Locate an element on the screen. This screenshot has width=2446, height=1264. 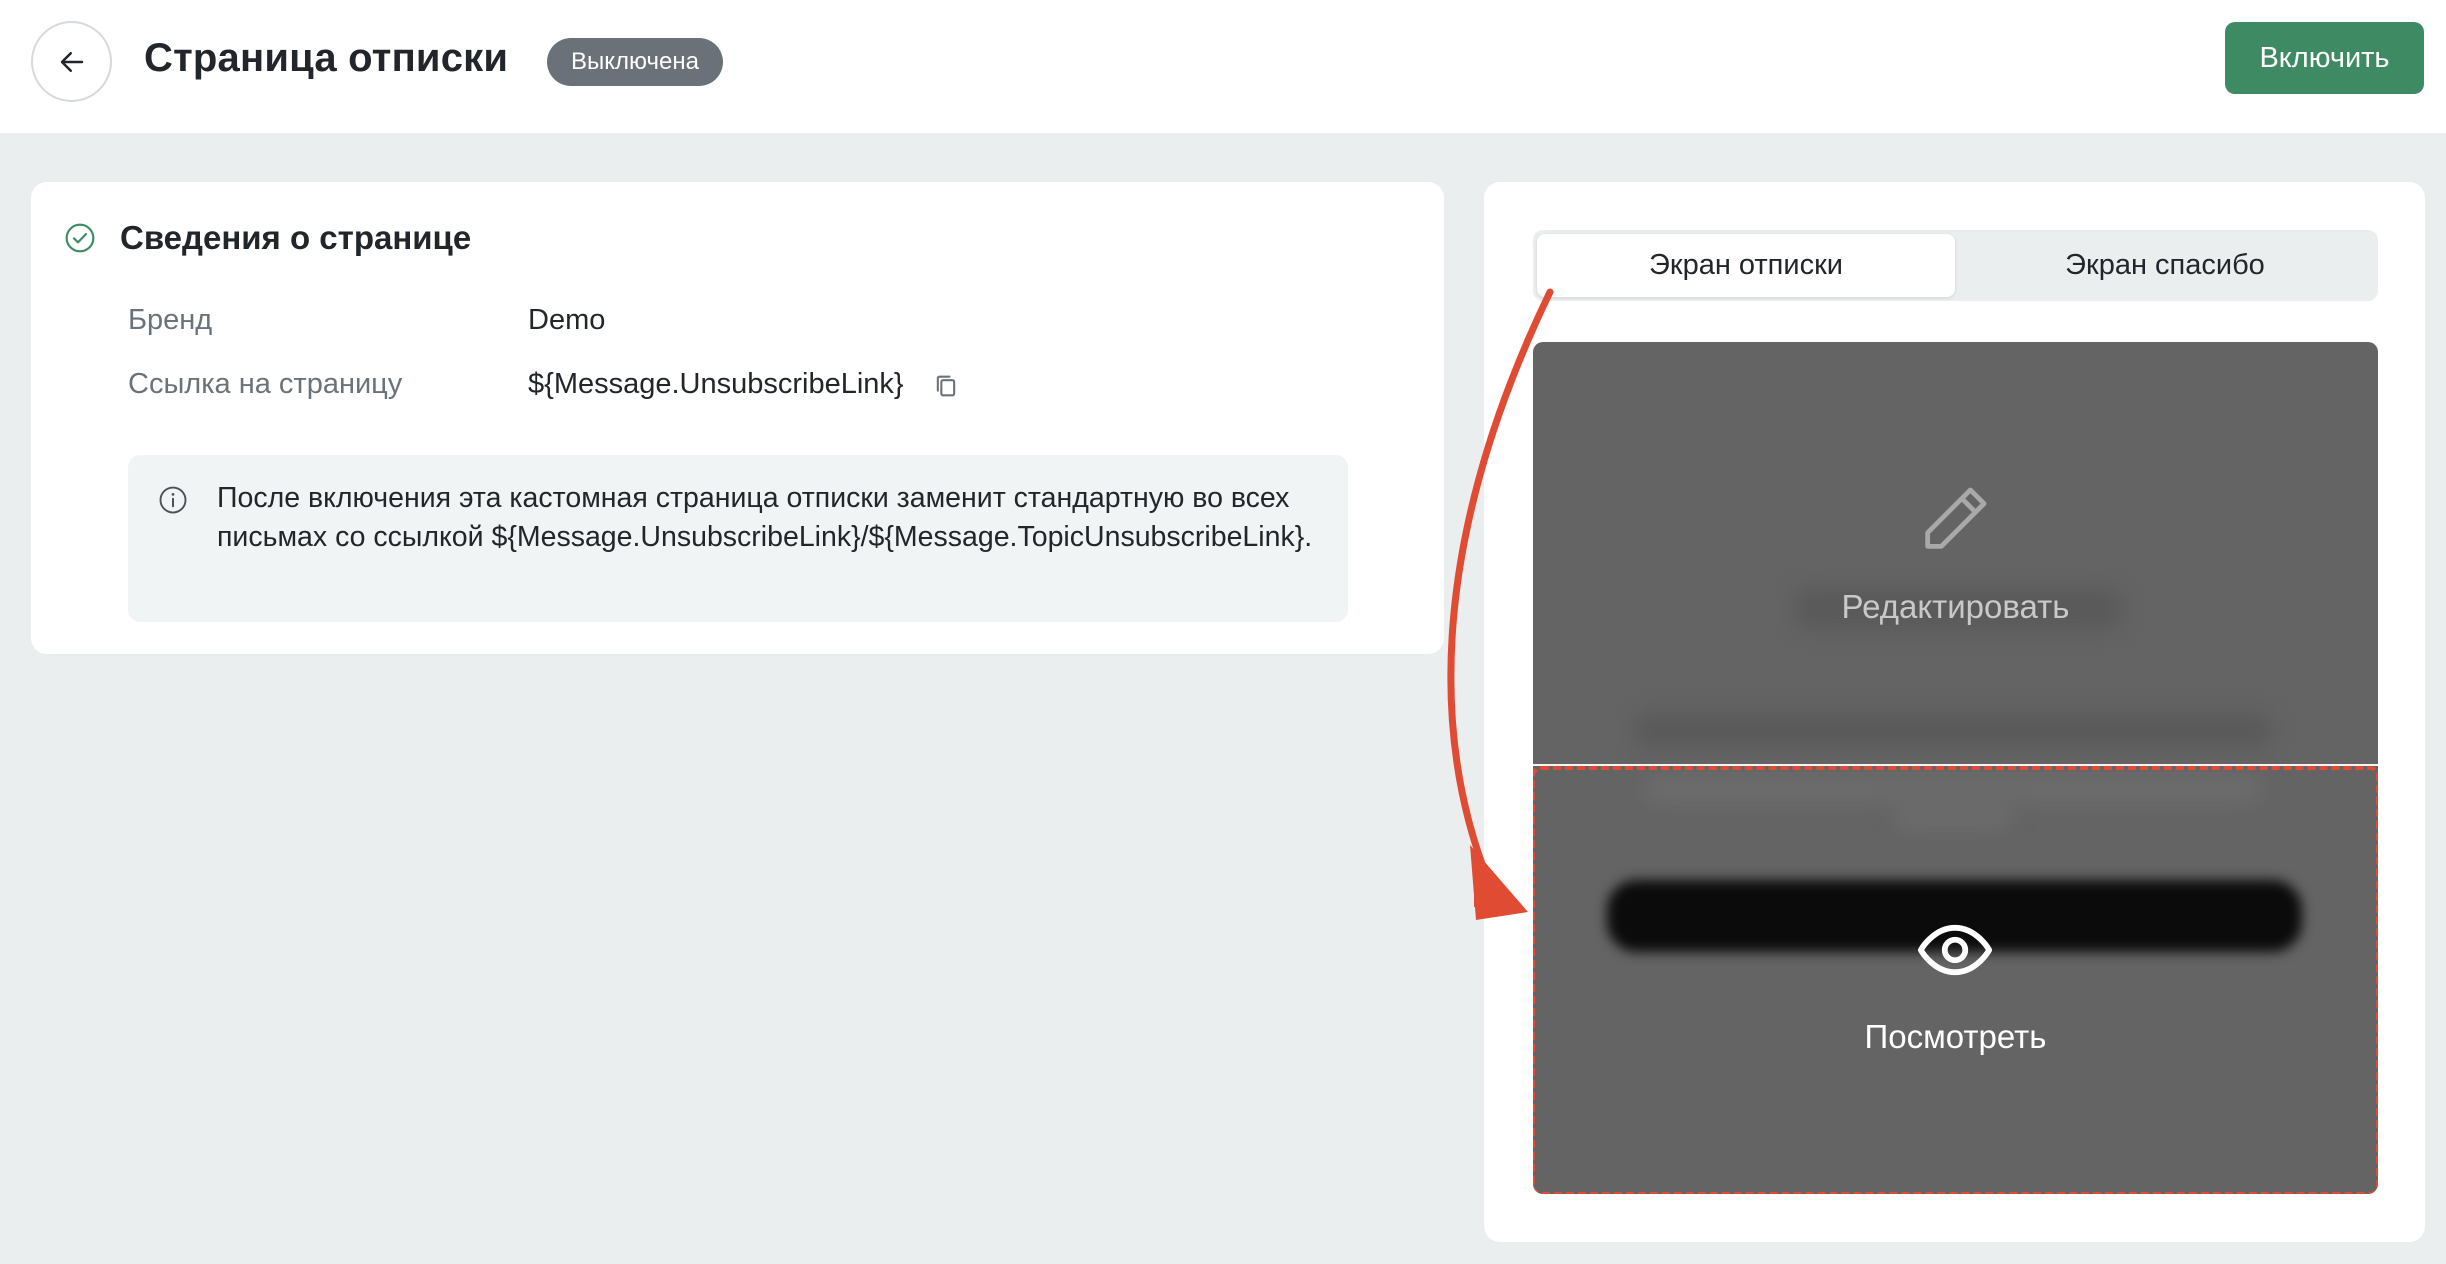
arrow-left-icon is located at coordinates (71, 61).